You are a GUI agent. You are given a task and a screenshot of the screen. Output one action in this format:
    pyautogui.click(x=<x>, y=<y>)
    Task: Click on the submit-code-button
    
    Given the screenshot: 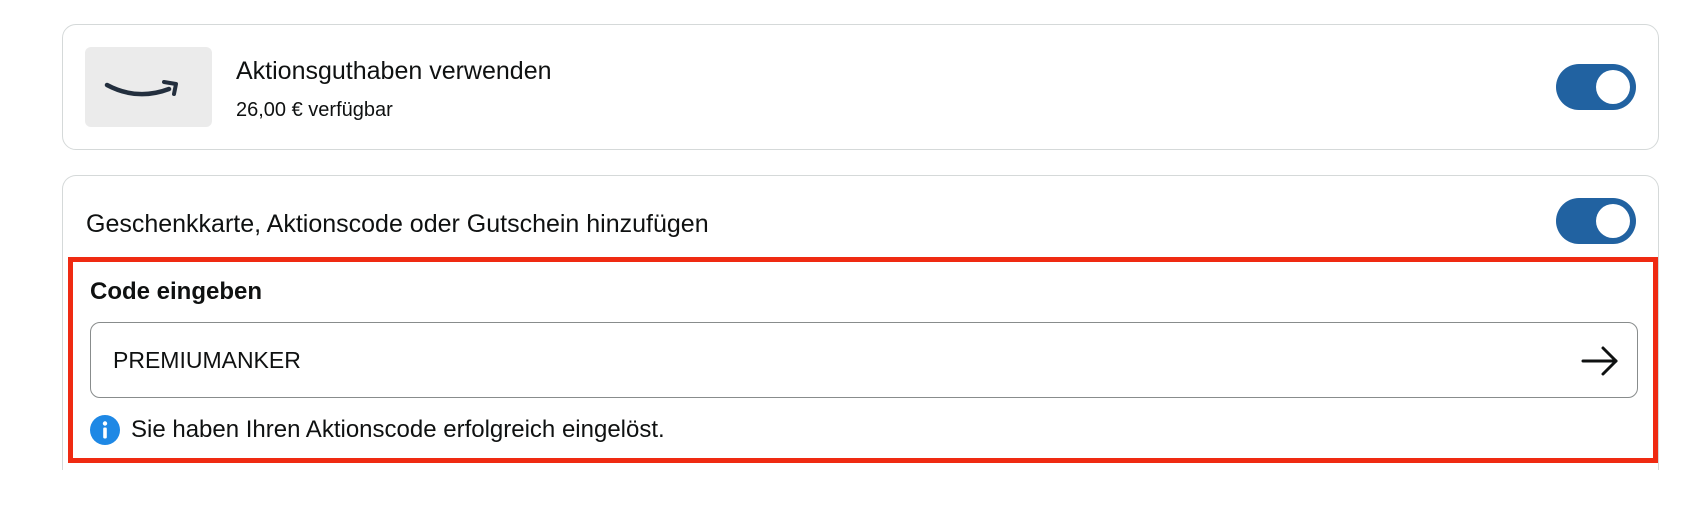 What is the action you would take?
    pyautogui.click(x=1600, y=361)
    